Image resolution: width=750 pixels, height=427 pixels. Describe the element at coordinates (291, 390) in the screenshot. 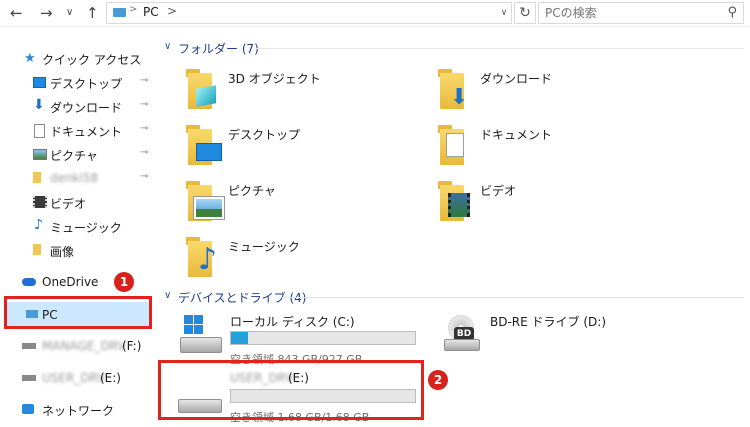

I see `highlight-box-drive-e` at that location.